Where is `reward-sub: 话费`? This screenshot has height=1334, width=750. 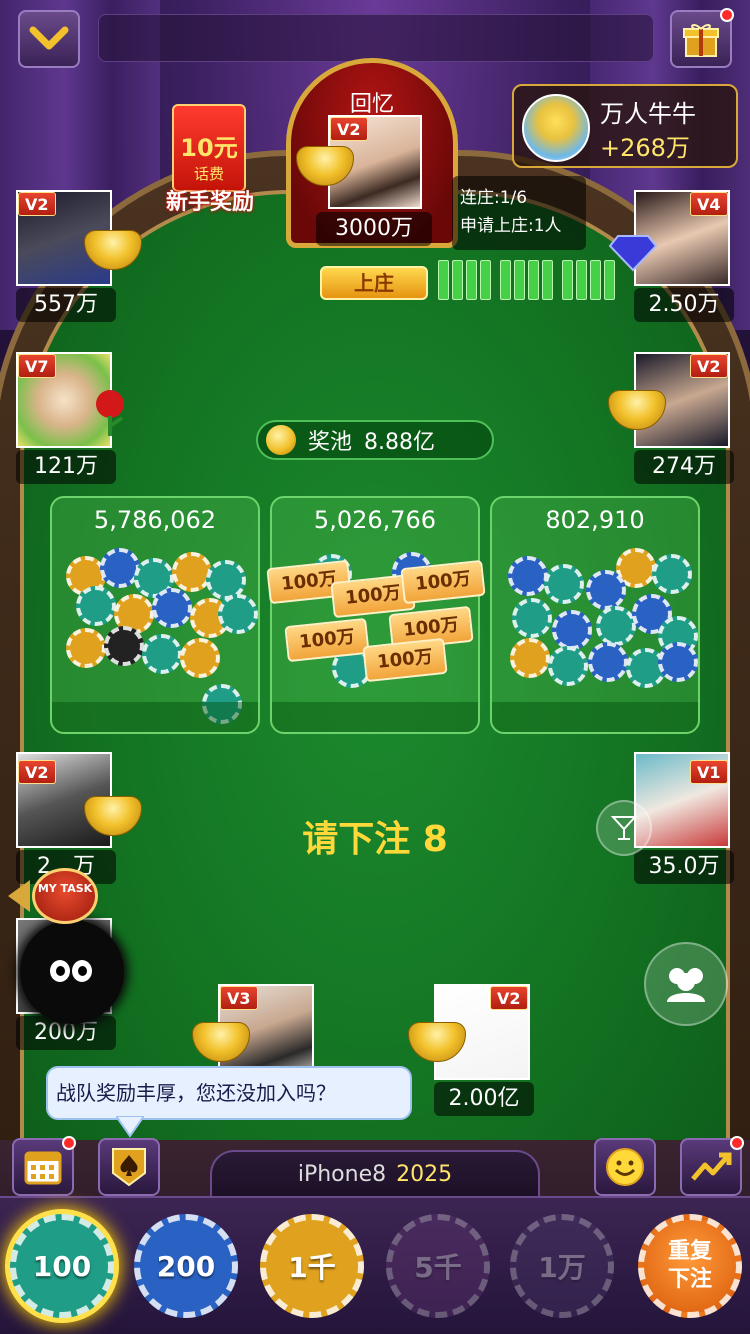
reward-sub: 话费 is located at coordinates (208, 174).